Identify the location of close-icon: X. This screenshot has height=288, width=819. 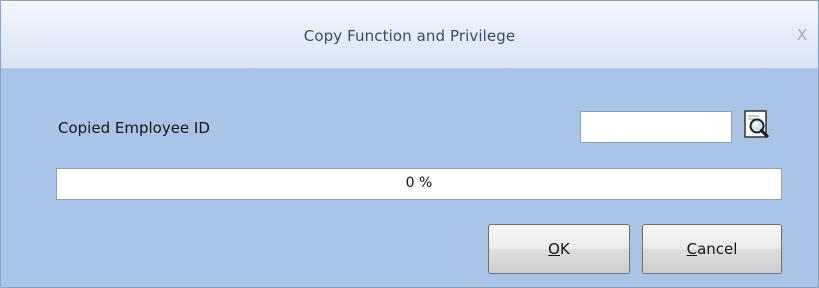
(802, 35).